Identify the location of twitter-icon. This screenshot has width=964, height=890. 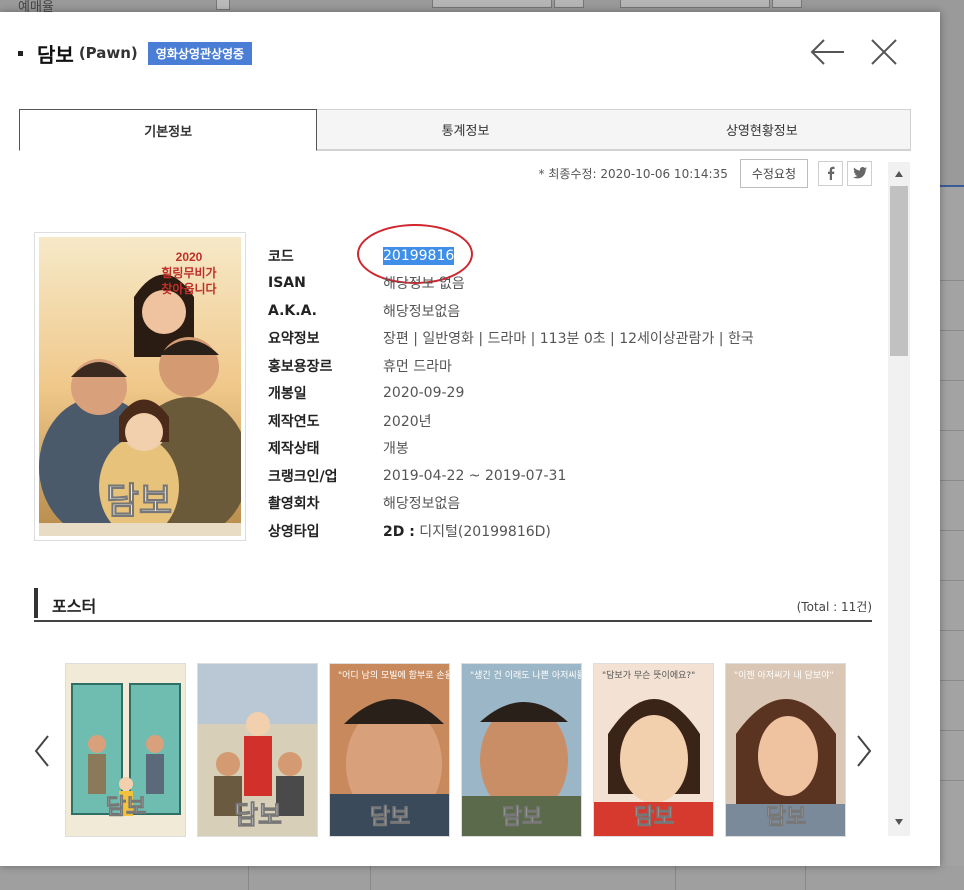
(859, 173).